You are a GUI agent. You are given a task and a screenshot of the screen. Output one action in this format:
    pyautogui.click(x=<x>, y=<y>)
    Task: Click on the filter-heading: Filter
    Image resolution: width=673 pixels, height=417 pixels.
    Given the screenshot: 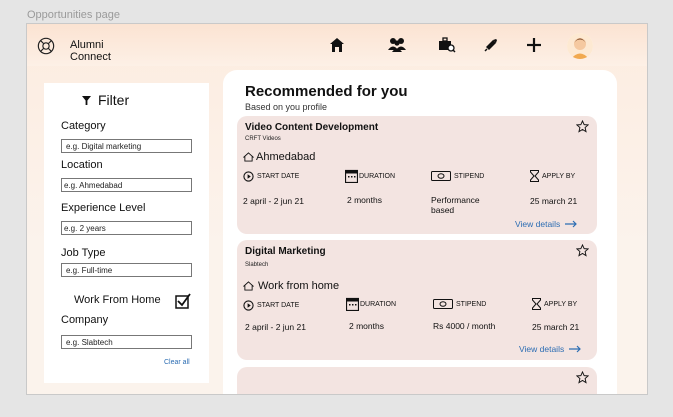 What is the action you would take?
    pyautogui.click(x=105, y=100)
    